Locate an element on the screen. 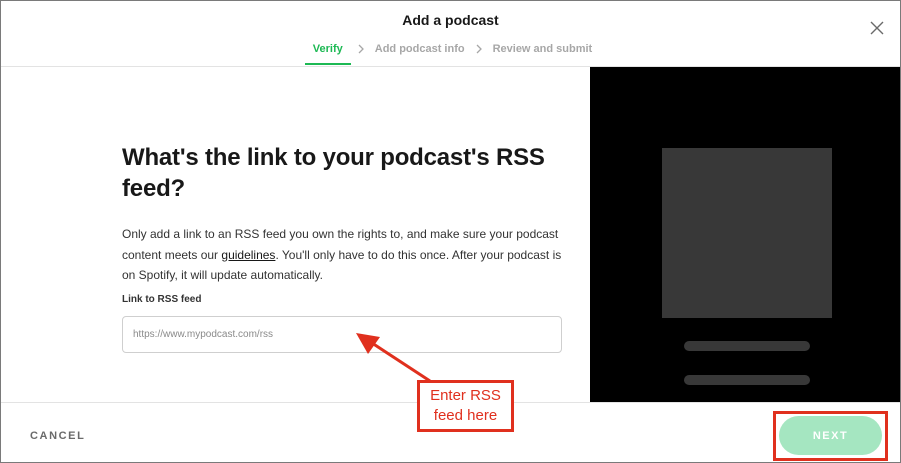 This screenshot has height=463, width=901. close-button is located at coordinates (878, 29).